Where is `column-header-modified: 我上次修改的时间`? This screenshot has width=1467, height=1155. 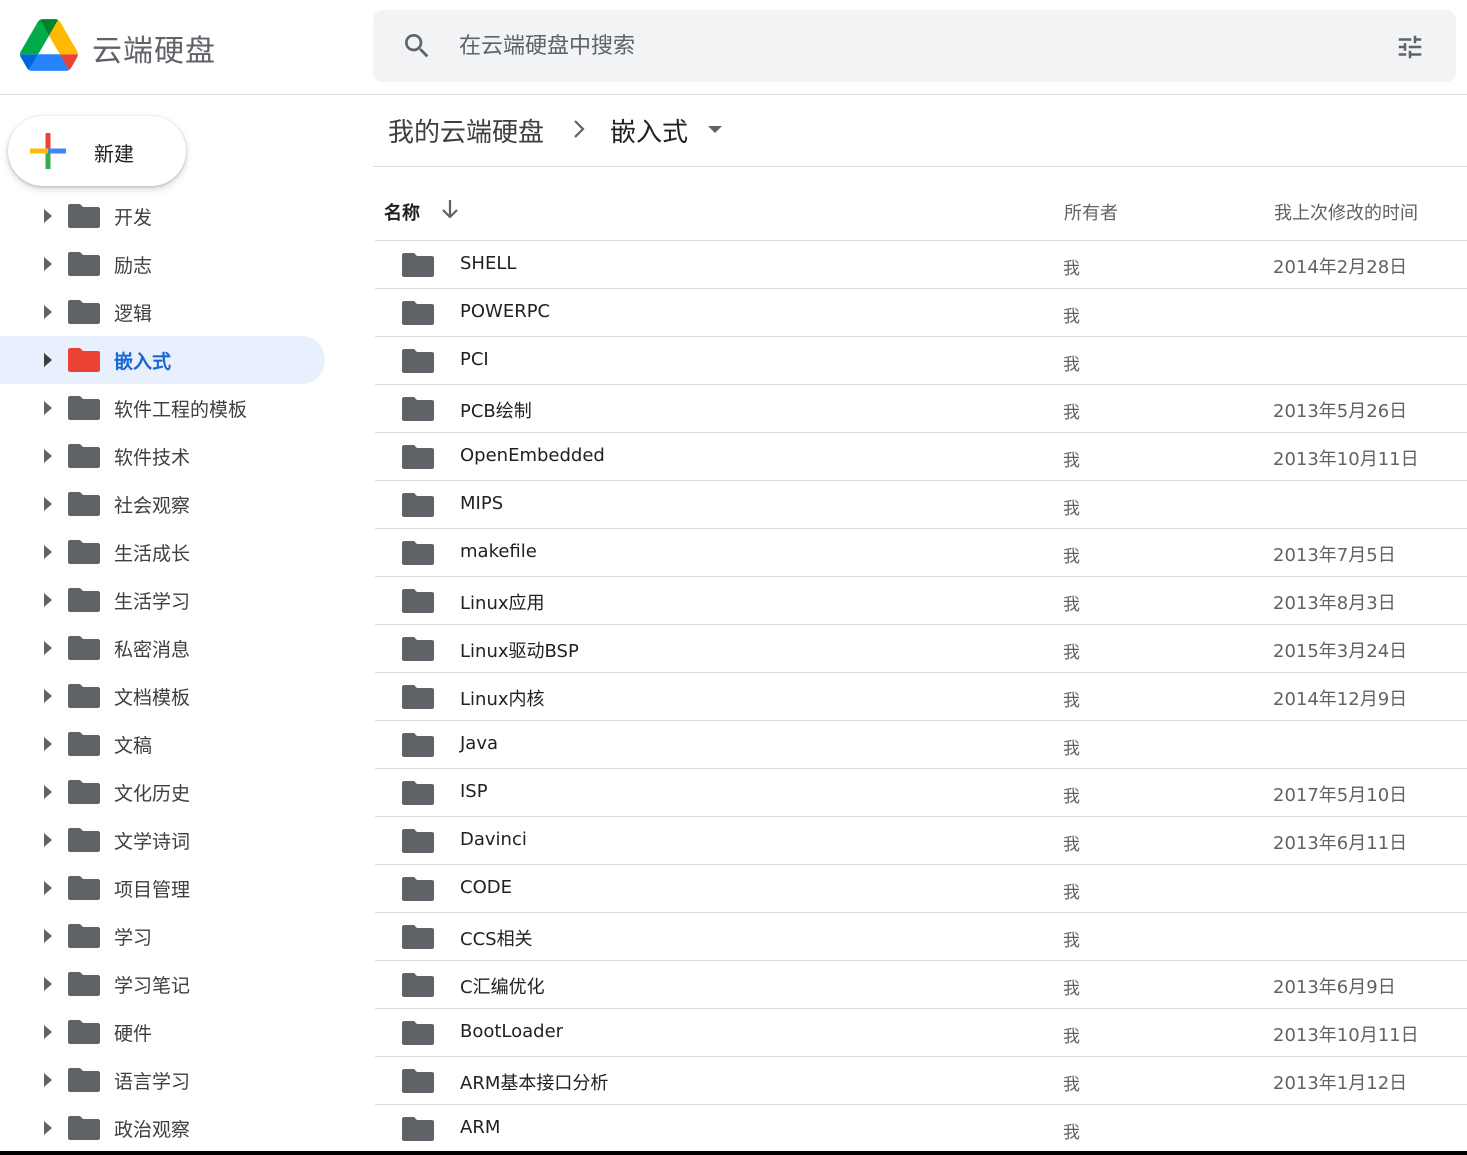 column-header-modified: 我上次修改的时间 is located at coordinates (1346, 212).